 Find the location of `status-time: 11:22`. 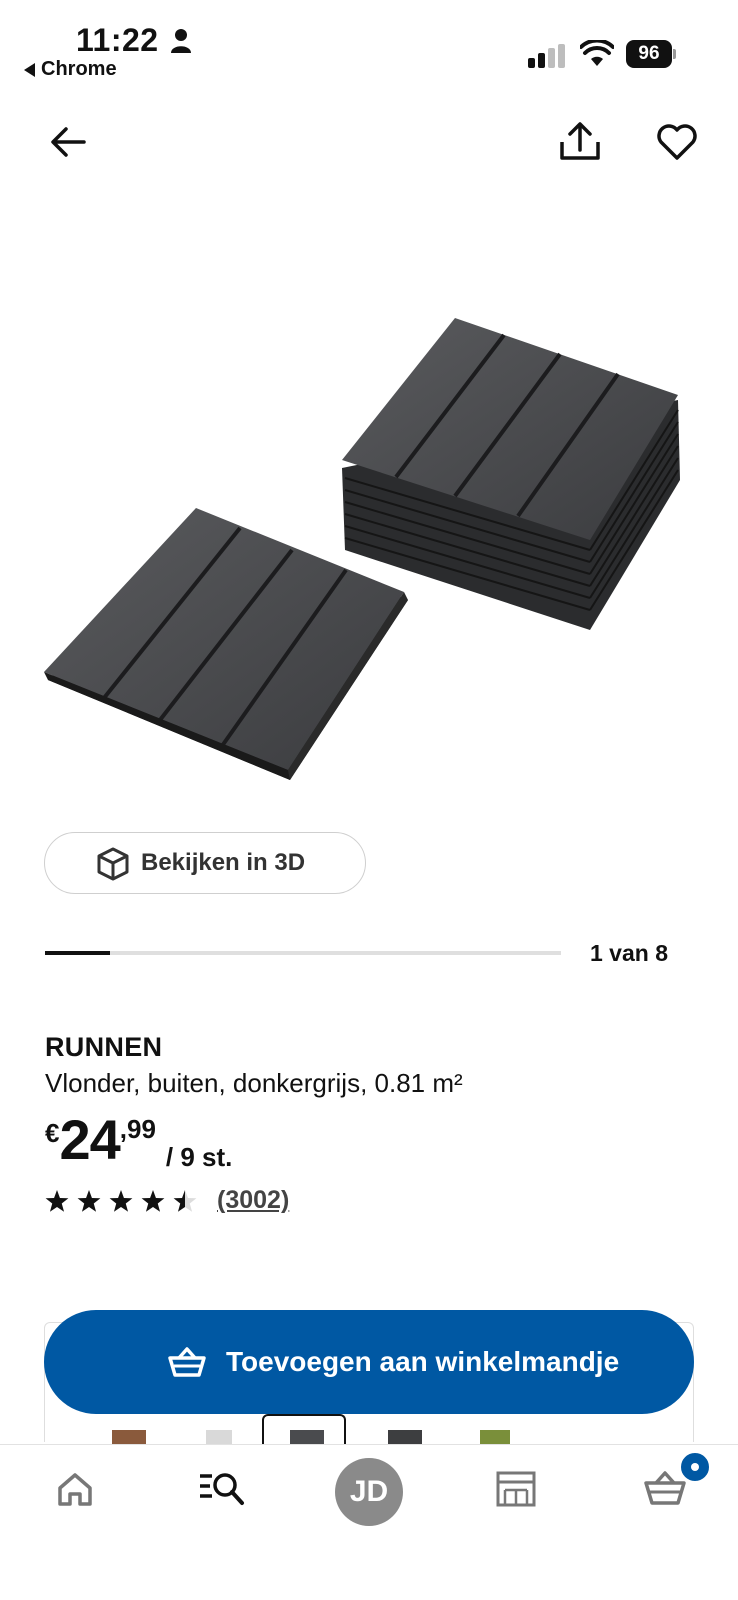

status-time: 11:22 is located at coordinates (117, 40).